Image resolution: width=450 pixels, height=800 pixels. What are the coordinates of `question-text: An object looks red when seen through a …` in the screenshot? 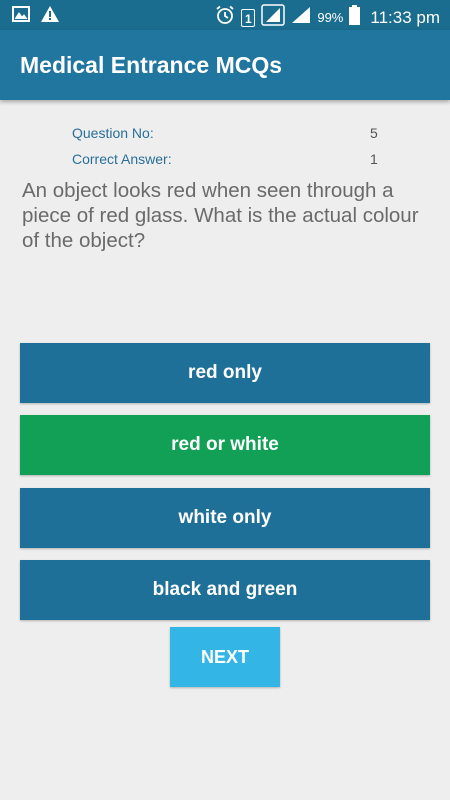 It's located at (220, 215).